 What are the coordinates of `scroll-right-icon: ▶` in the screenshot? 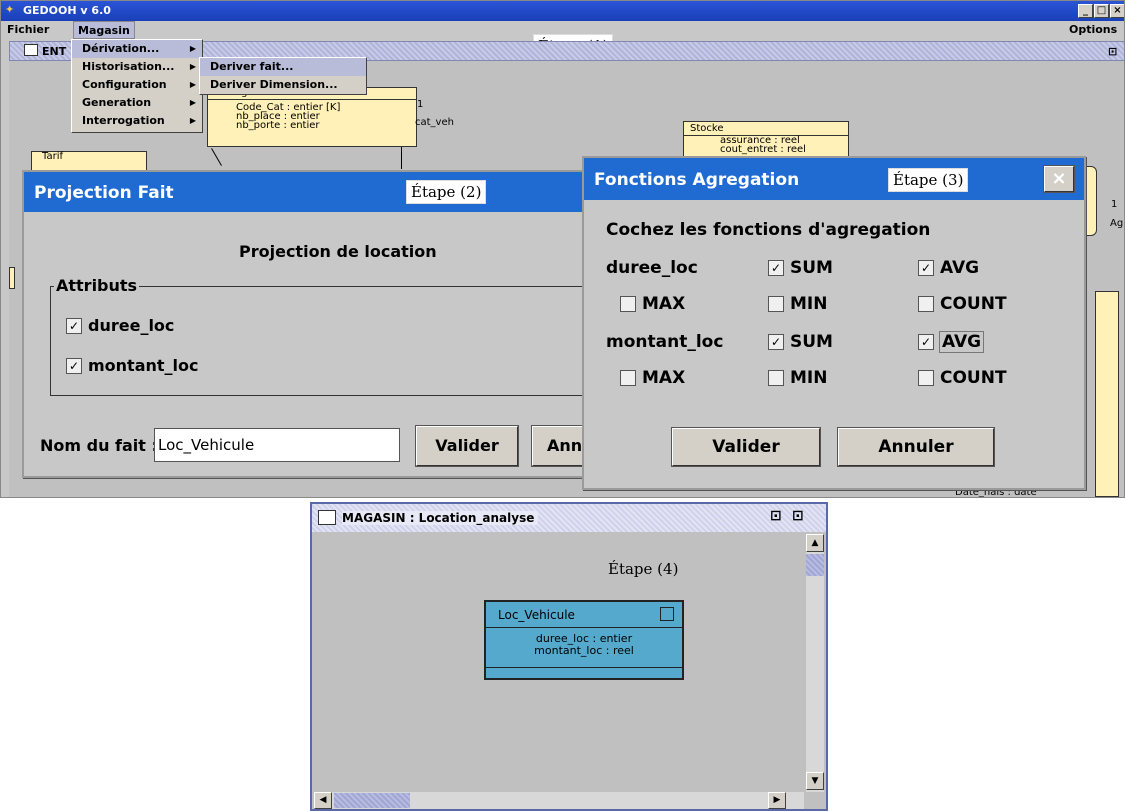 It's located at (777, 800).